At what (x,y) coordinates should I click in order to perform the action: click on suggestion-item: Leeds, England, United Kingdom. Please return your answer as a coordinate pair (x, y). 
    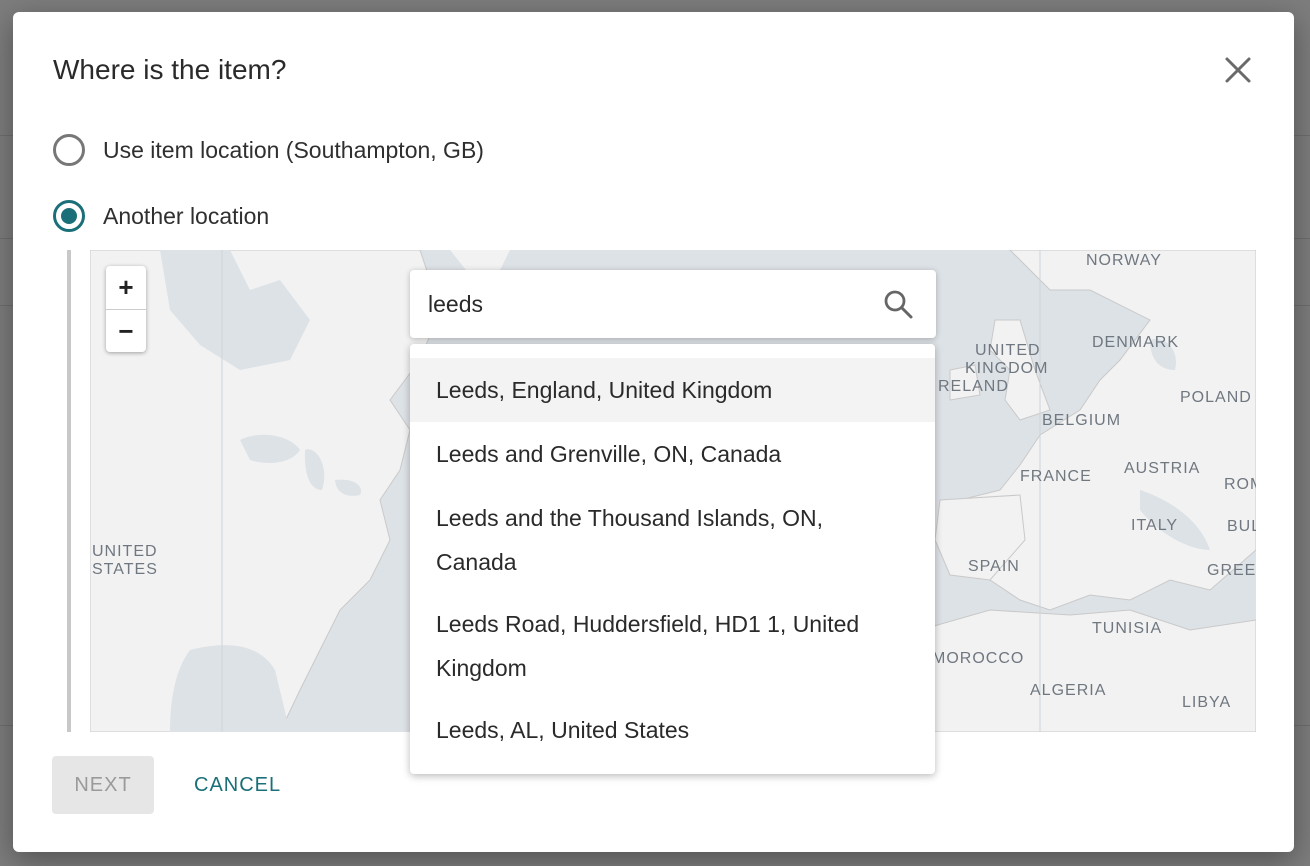
    Looking at the image, I should click on (672, 390).